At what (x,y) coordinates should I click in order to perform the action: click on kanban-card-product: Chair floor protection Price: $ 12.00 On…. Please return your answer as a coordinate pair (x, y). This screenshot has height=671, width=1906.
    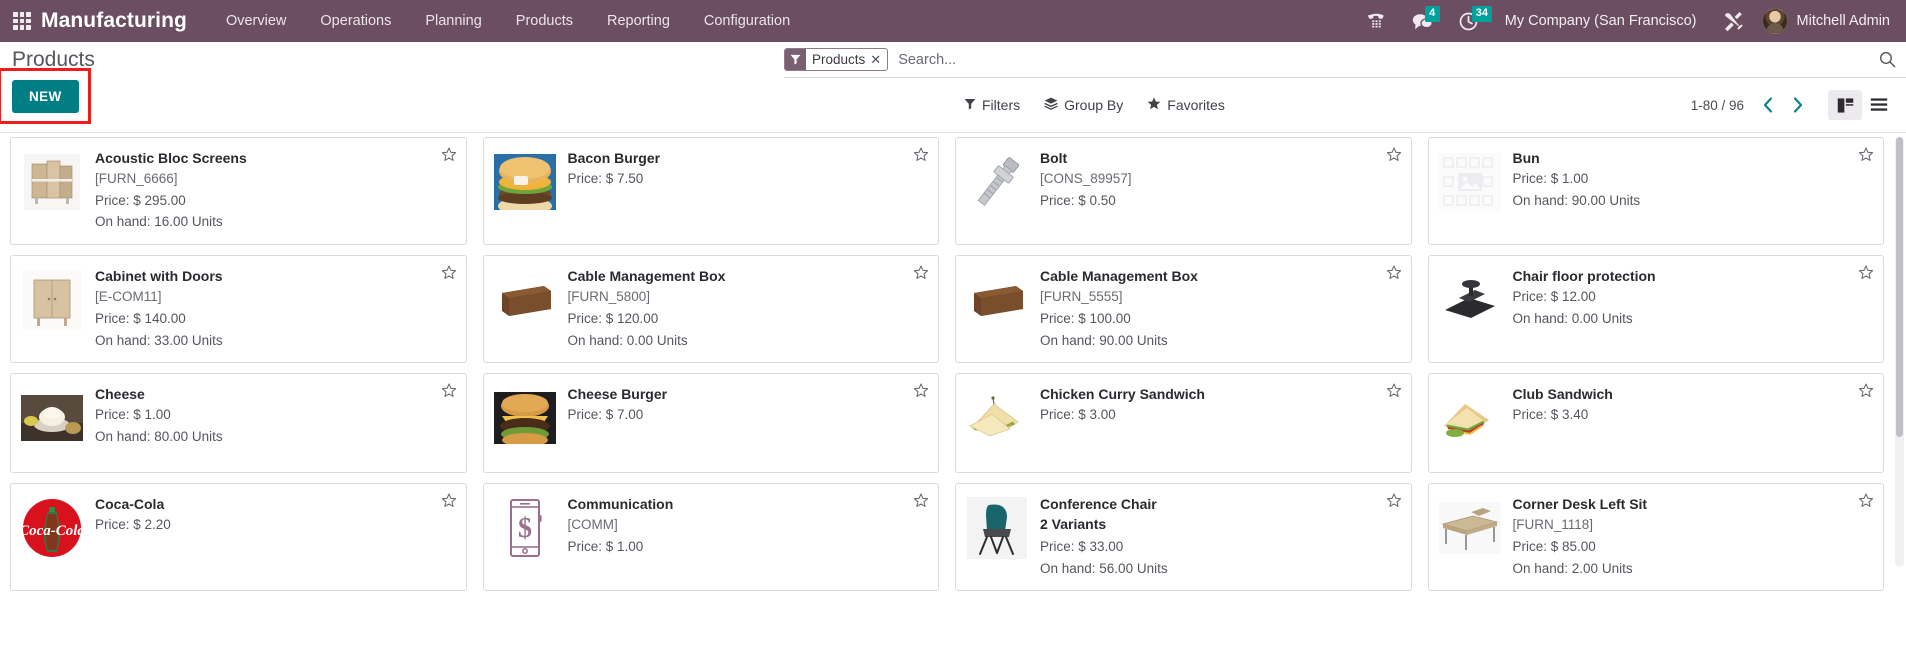
    Looking at the image, I should click on (1655, 309).